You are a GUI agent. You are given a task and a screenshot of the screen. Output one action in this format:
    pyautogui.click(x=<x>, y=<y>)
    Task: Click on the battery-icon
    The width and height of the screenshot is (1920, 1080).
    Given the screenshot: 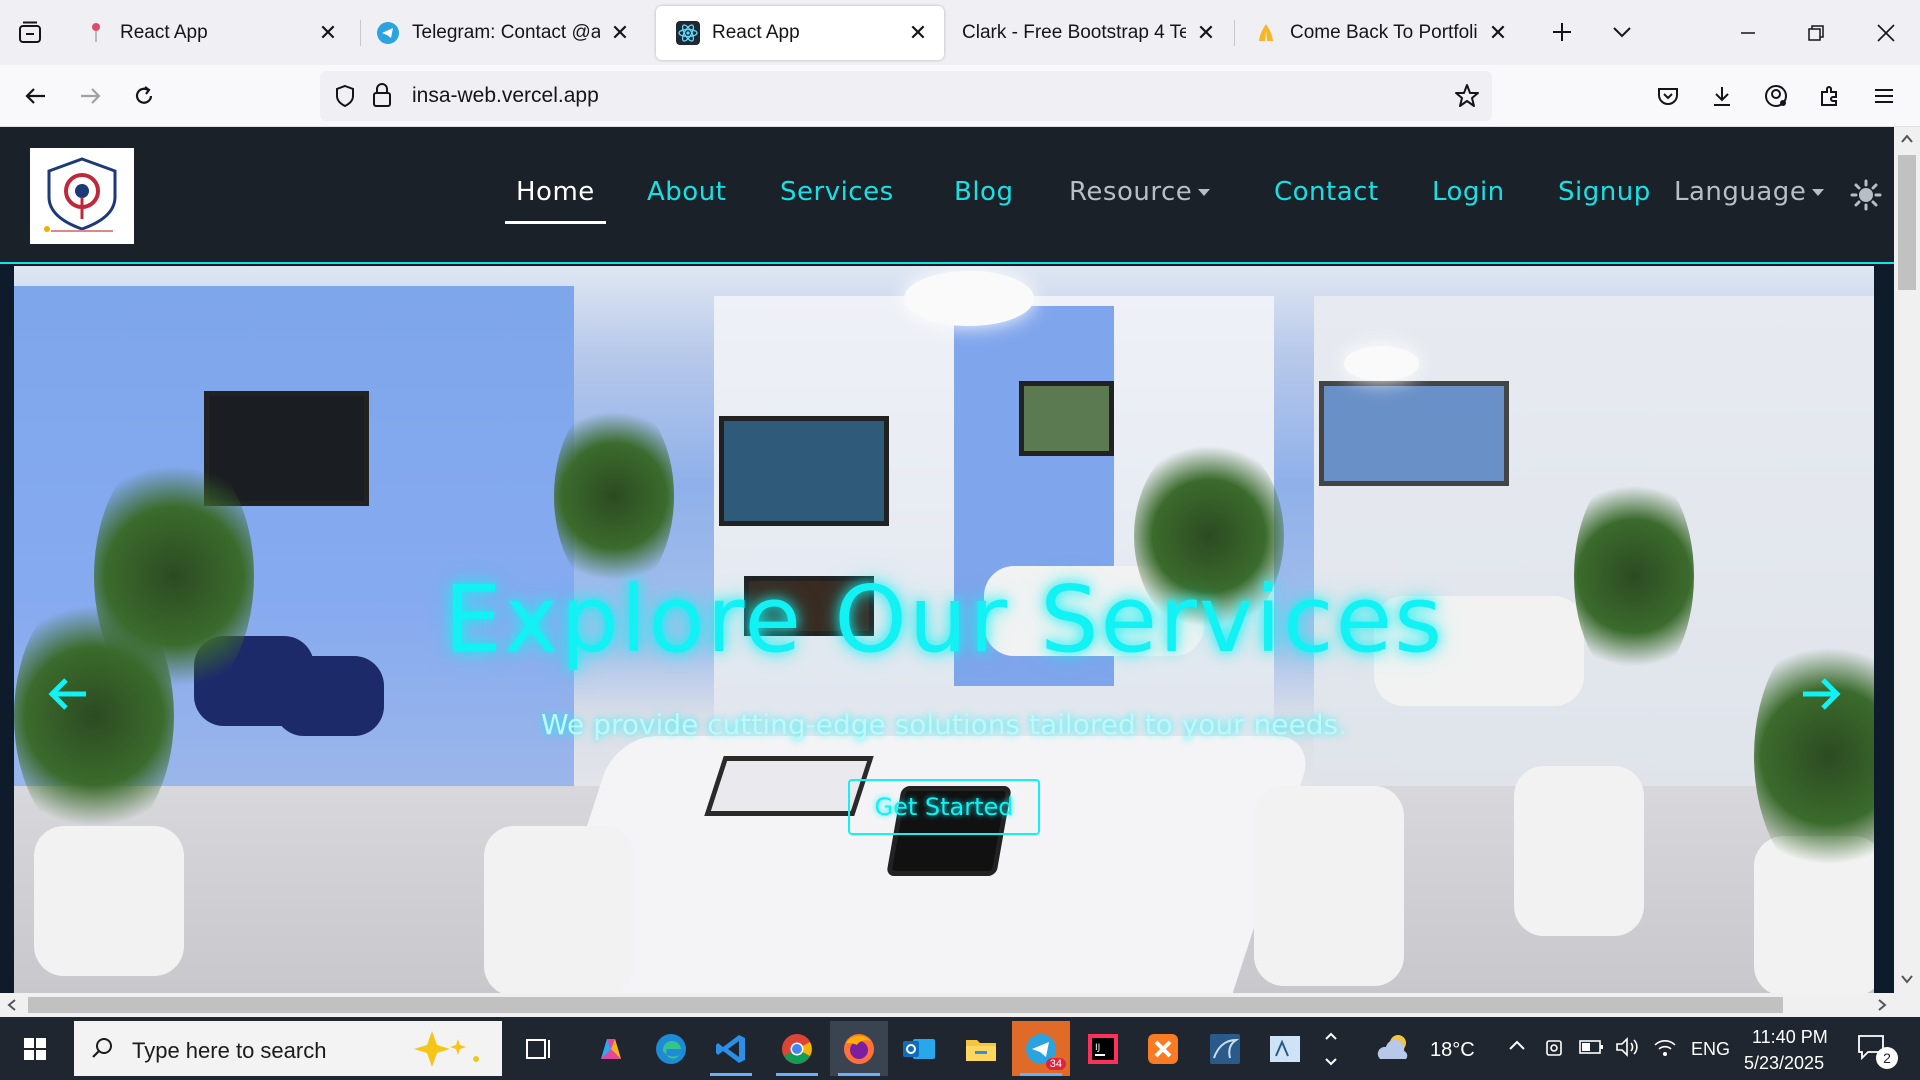 What is the action you would take?
    pyautogui.click(x=1591, y=1047)
    